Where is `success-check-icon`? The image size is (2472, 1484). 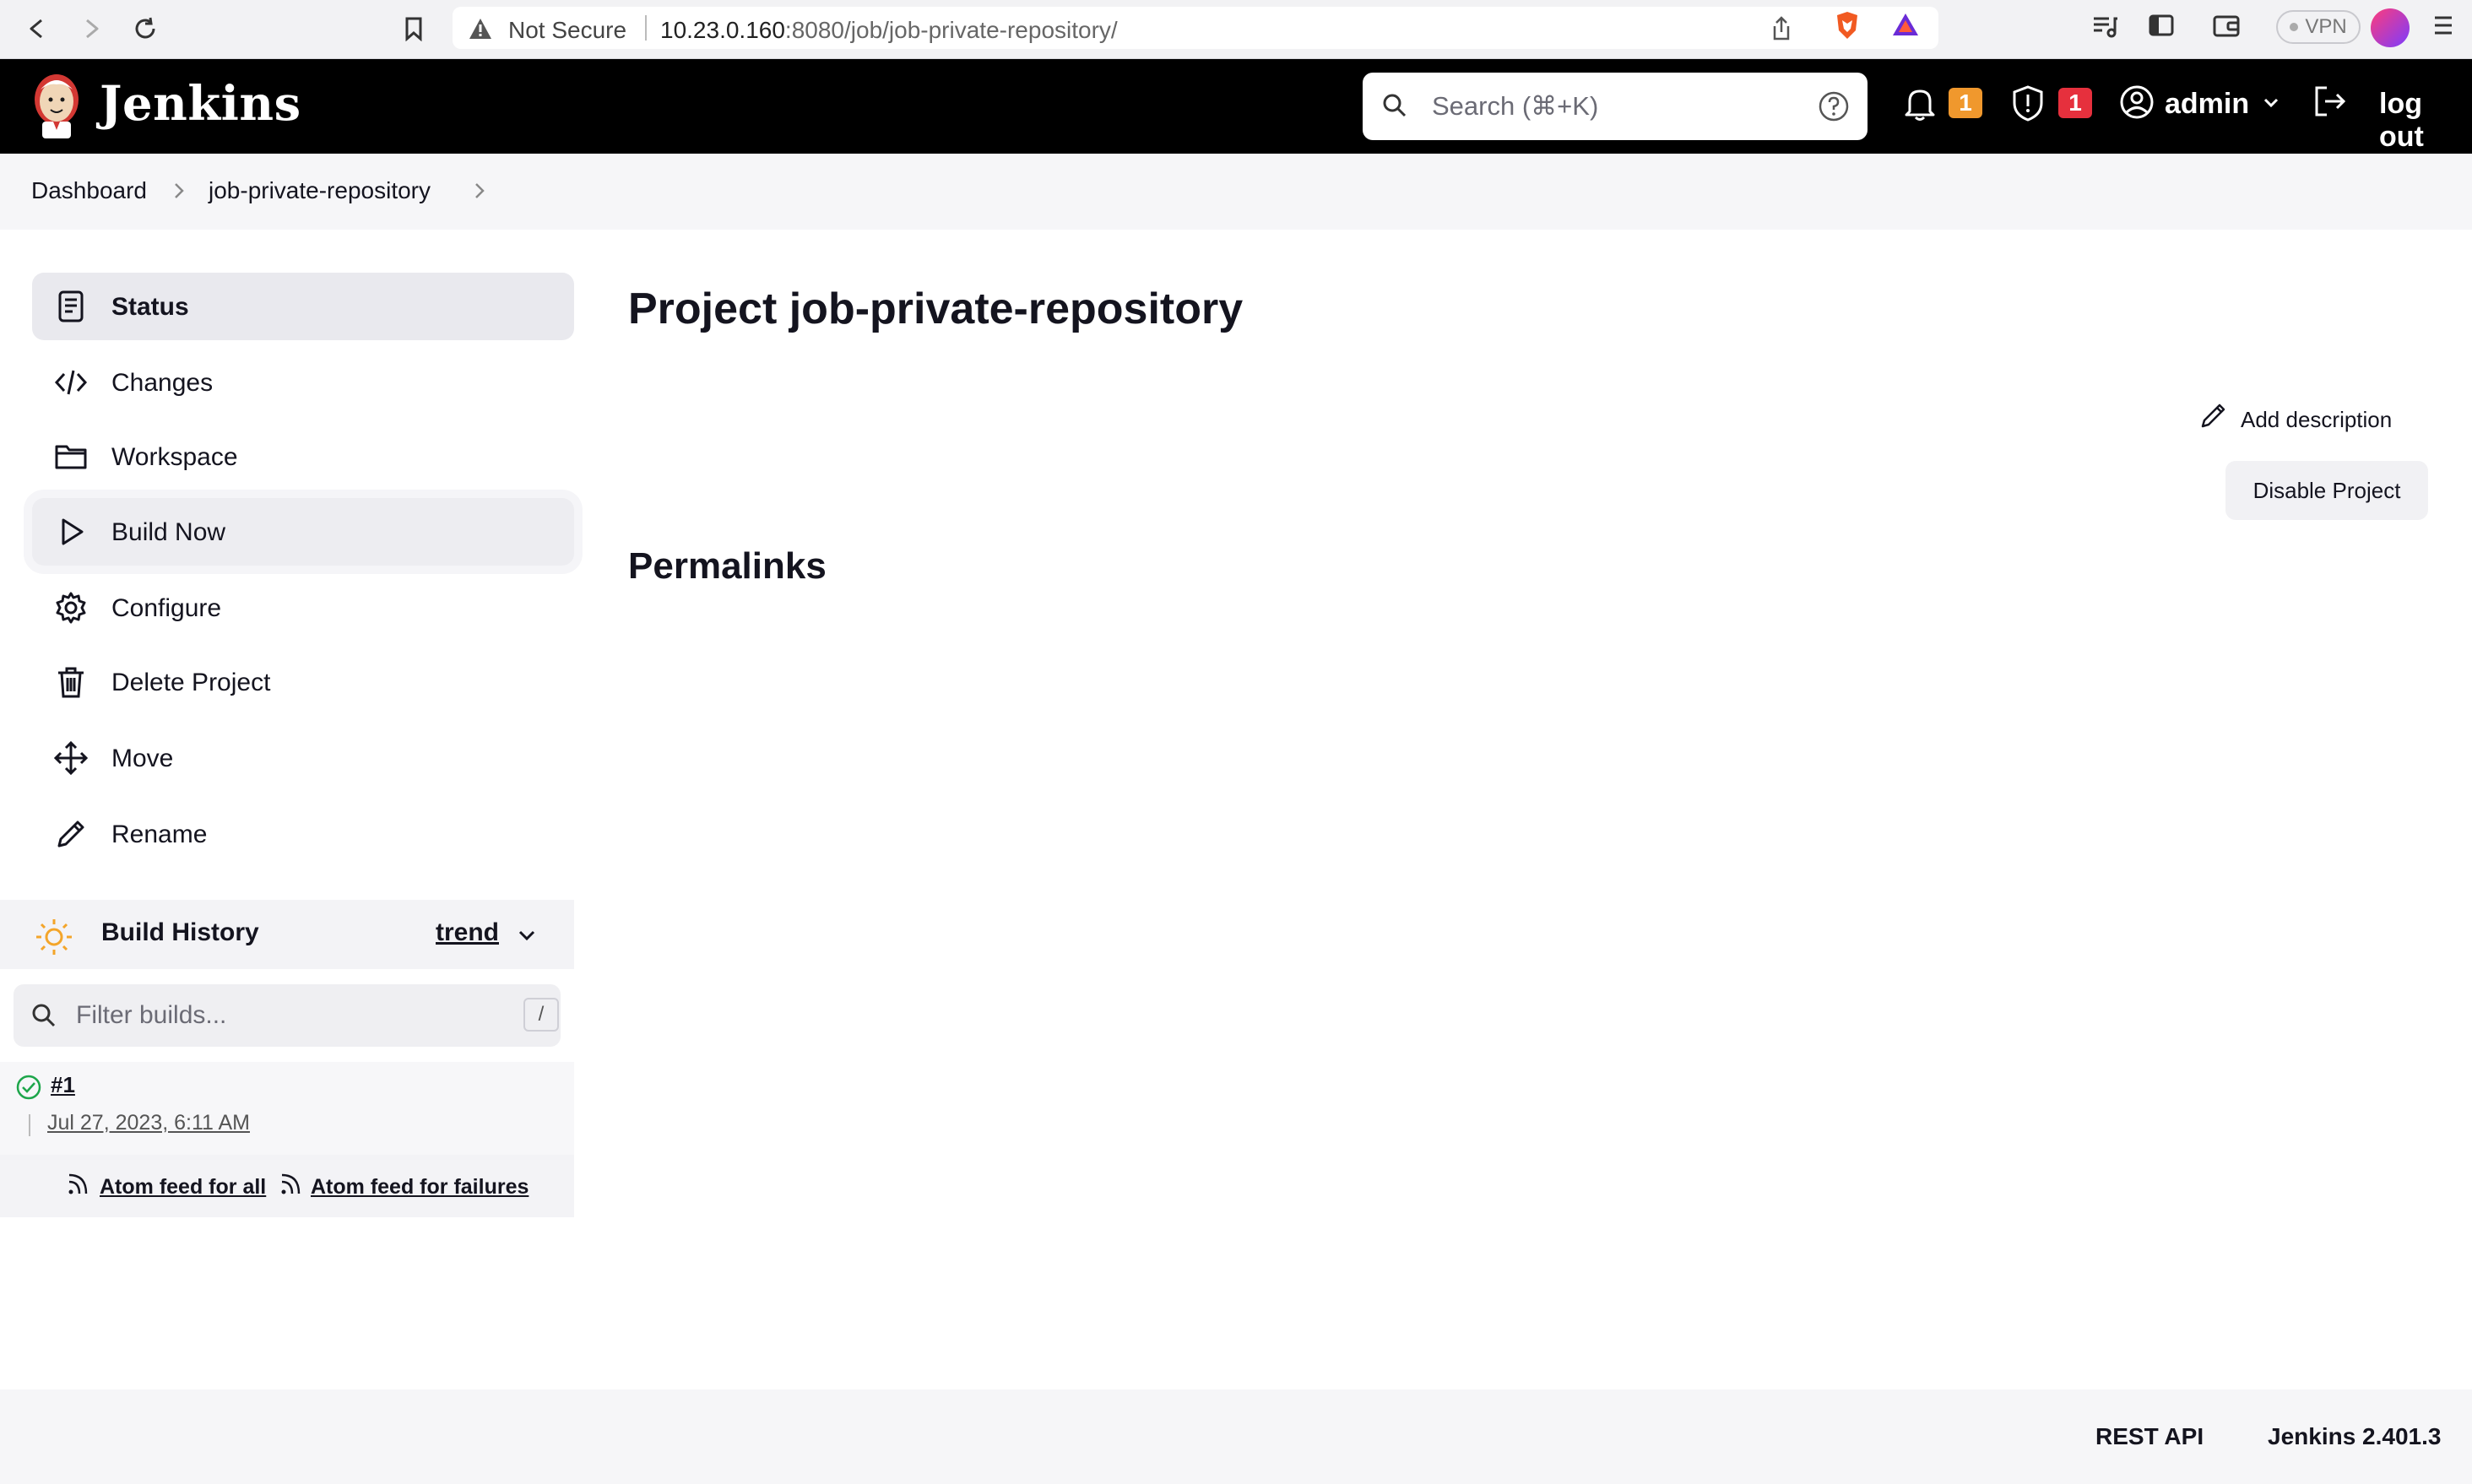
success-check-icon is located at coordinates (29, 1087).